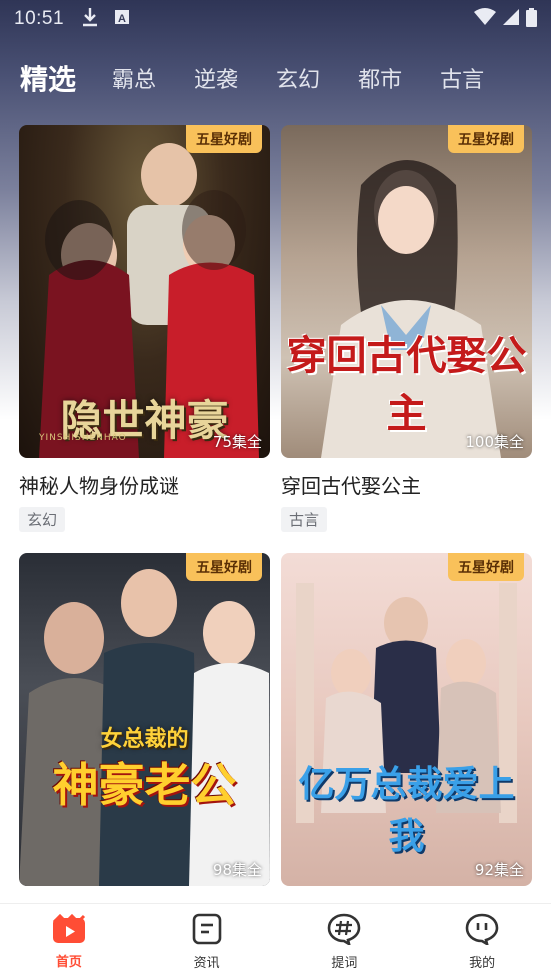 This screenshot has height=979, width=551. What do you see at coordinates (48, 78) in the screenshot?
I see `tab-featured: 精选` at bounding box center [48, 78].